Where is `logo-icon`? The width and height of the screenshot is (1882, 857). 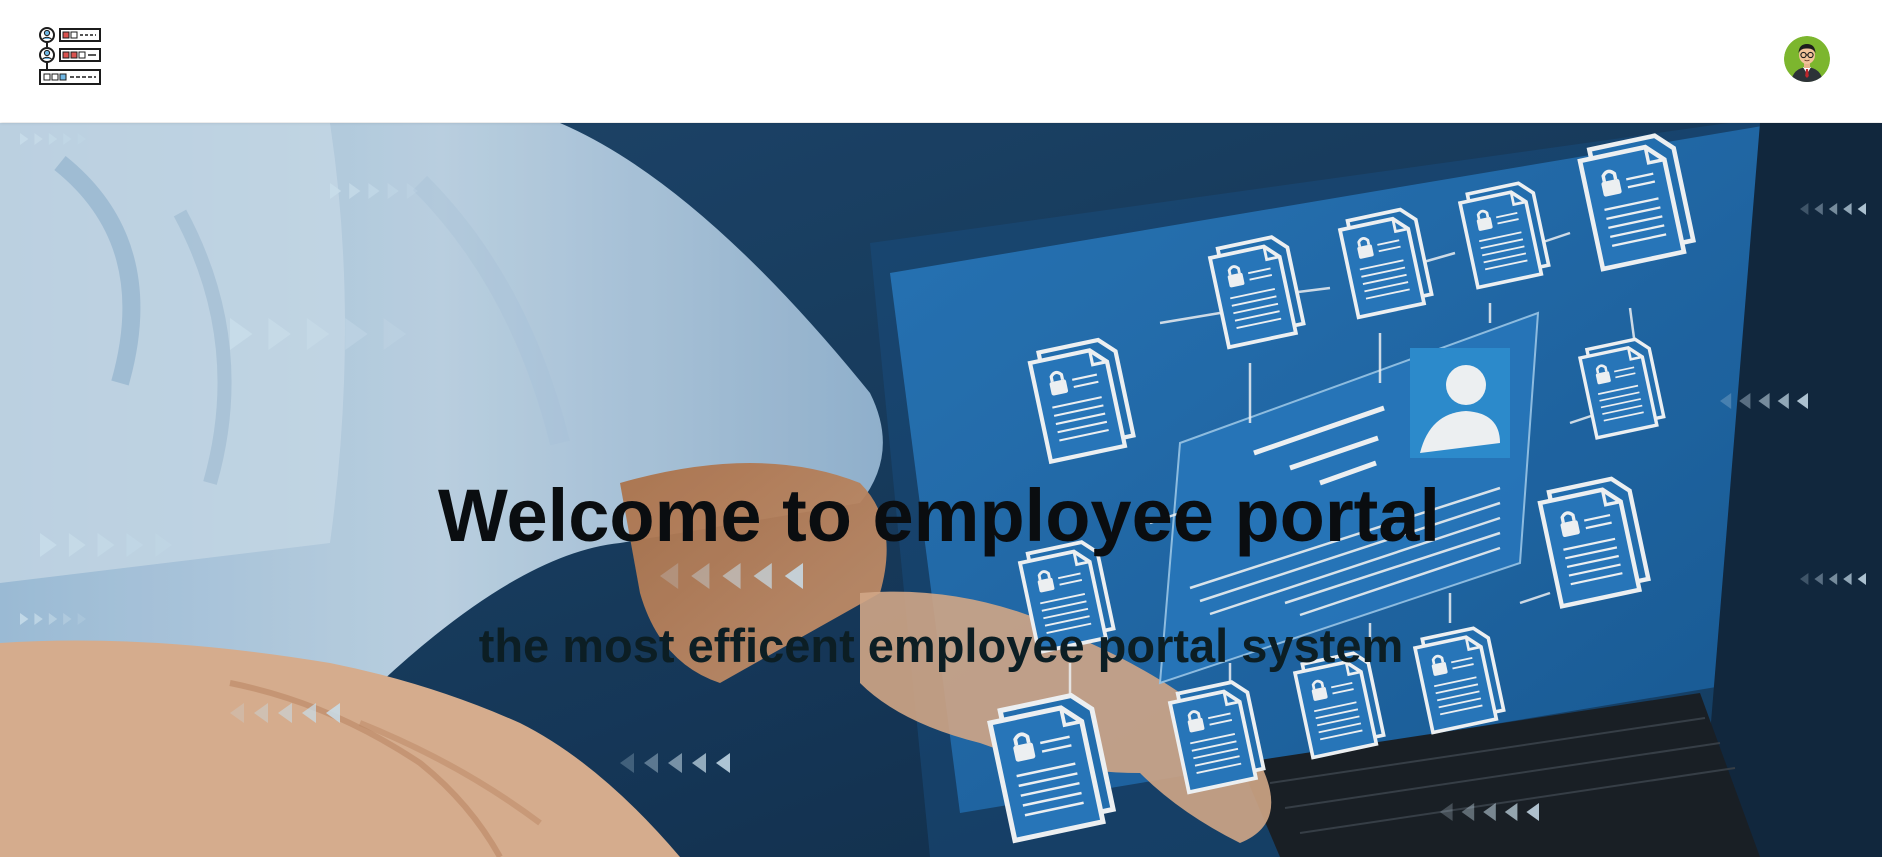
logo-icon is located at coordinates (71, 59).